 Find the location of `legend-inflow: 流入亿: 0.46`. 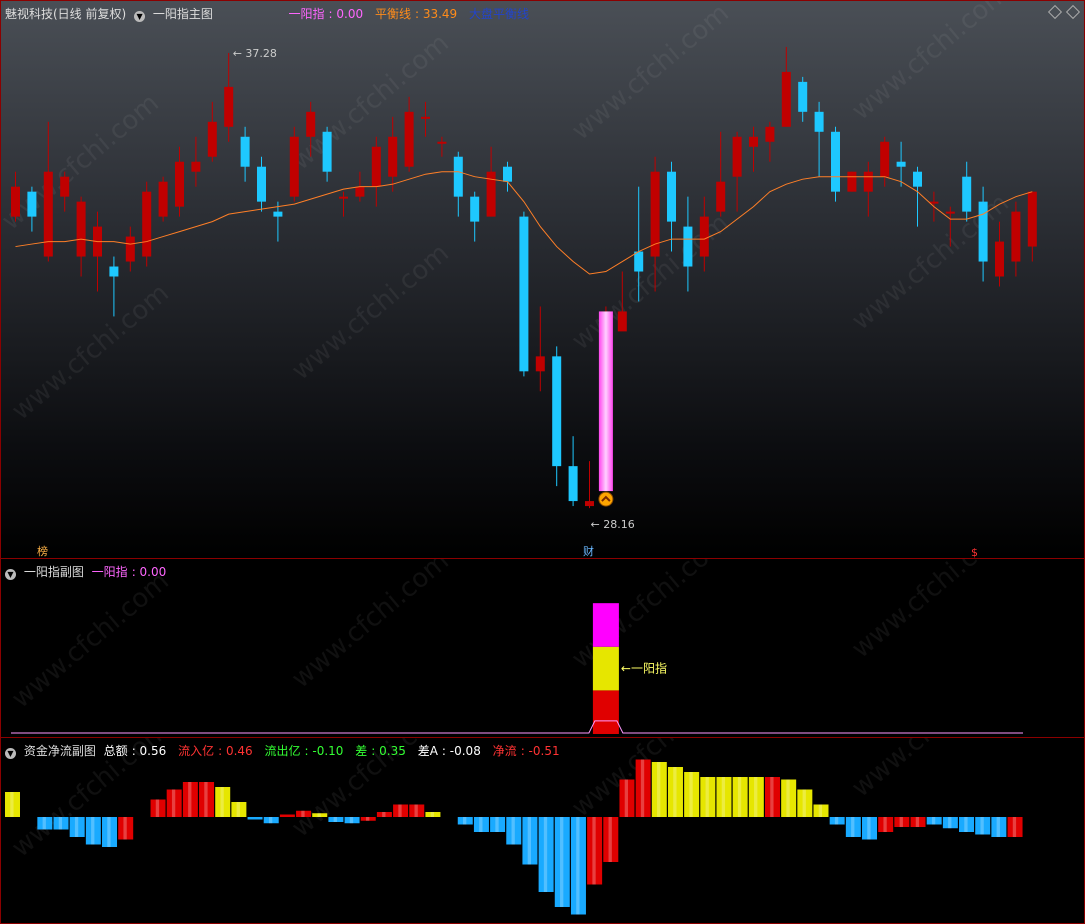

legend-inflow: 流入亿: 0.46 is located at coordinates (215, 751).